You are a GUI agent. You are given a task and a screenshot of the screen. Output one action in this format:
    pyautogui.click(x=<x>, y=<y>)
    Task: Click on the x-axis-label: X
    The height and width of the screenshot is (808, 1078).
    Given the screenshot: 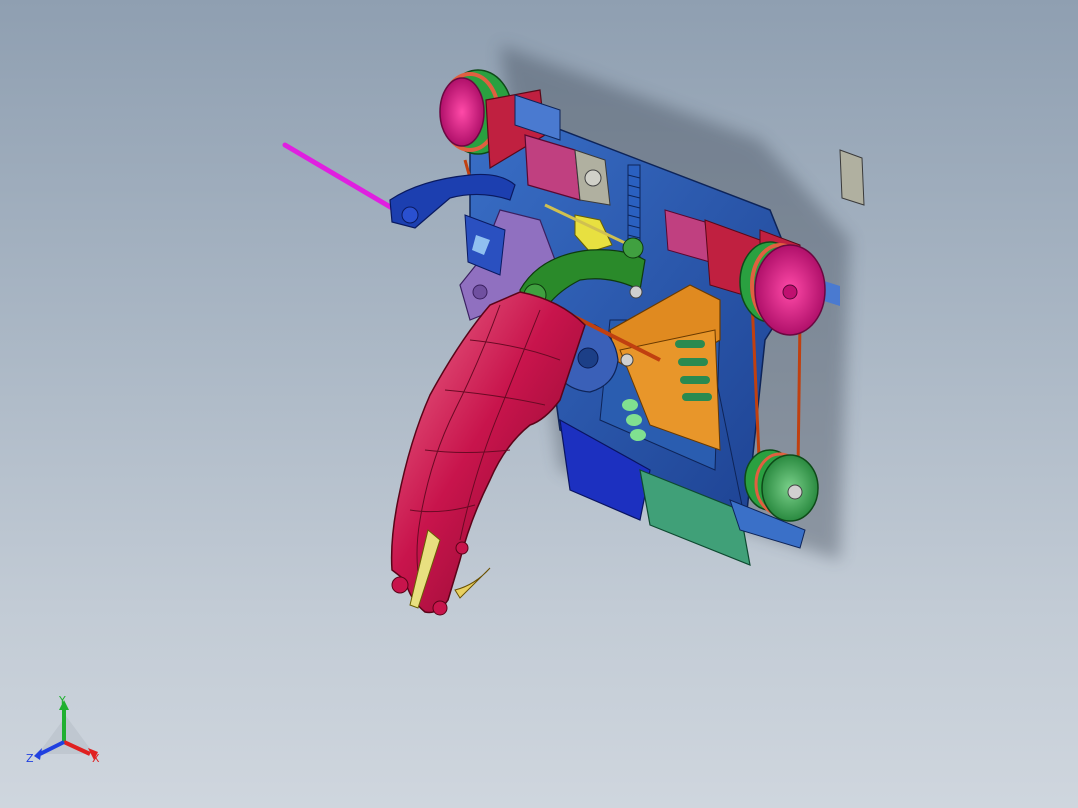 What is the action you would take?
    pyautogui.click(x=96, y=758)
    